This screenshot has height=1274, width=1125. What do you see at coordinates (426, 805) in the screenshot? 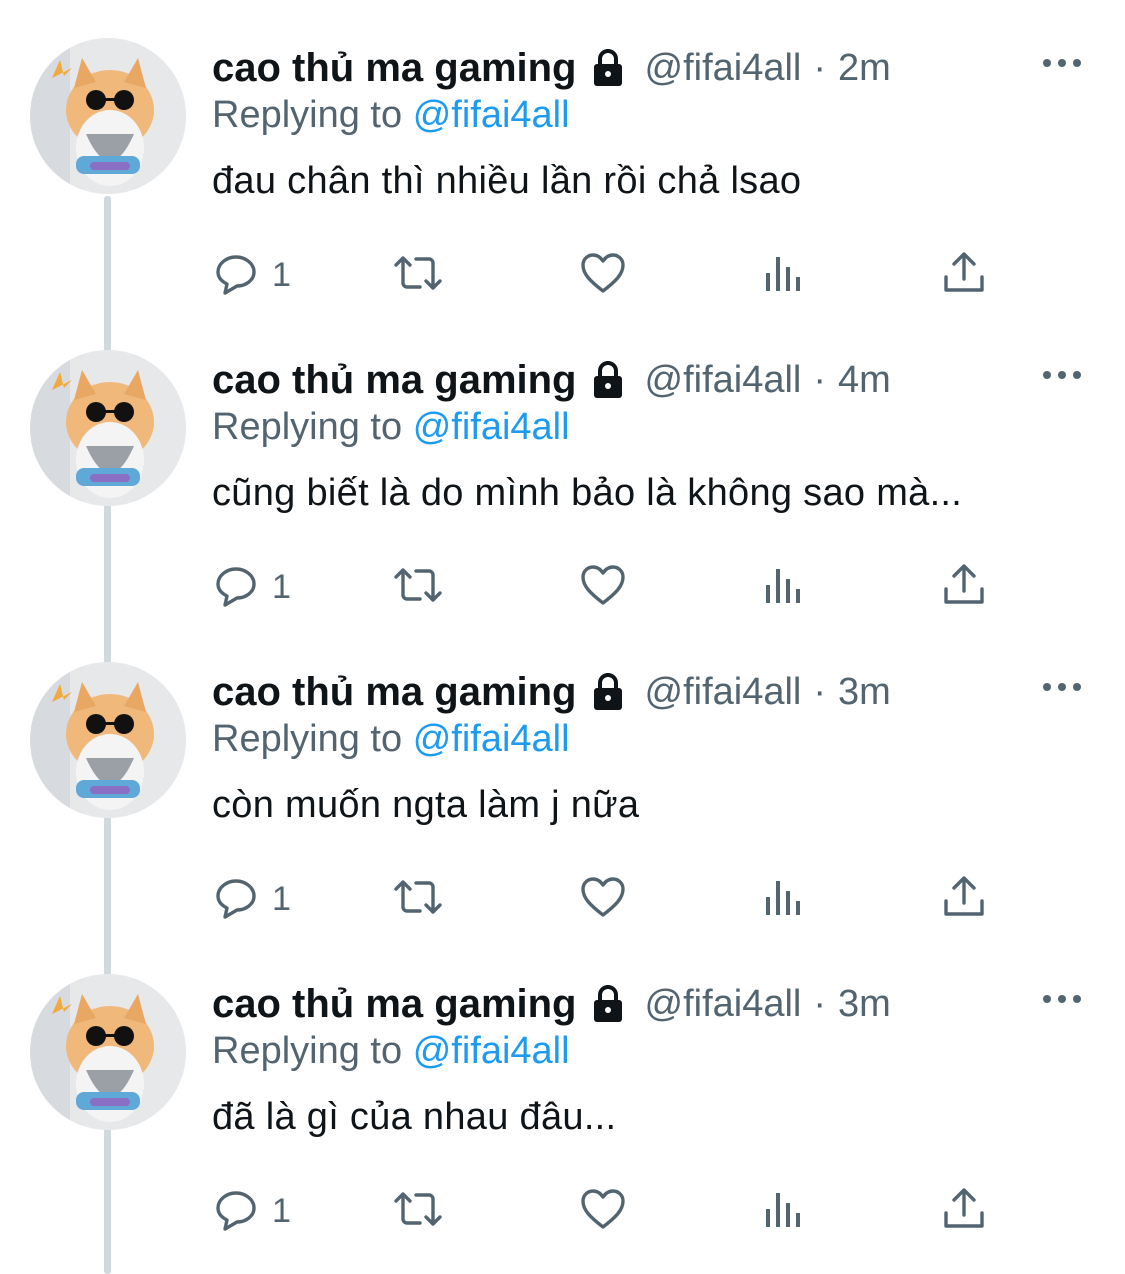
I see `tweet-text: còn muốn ngta làm j nữa` at bounding box center [426, 805].